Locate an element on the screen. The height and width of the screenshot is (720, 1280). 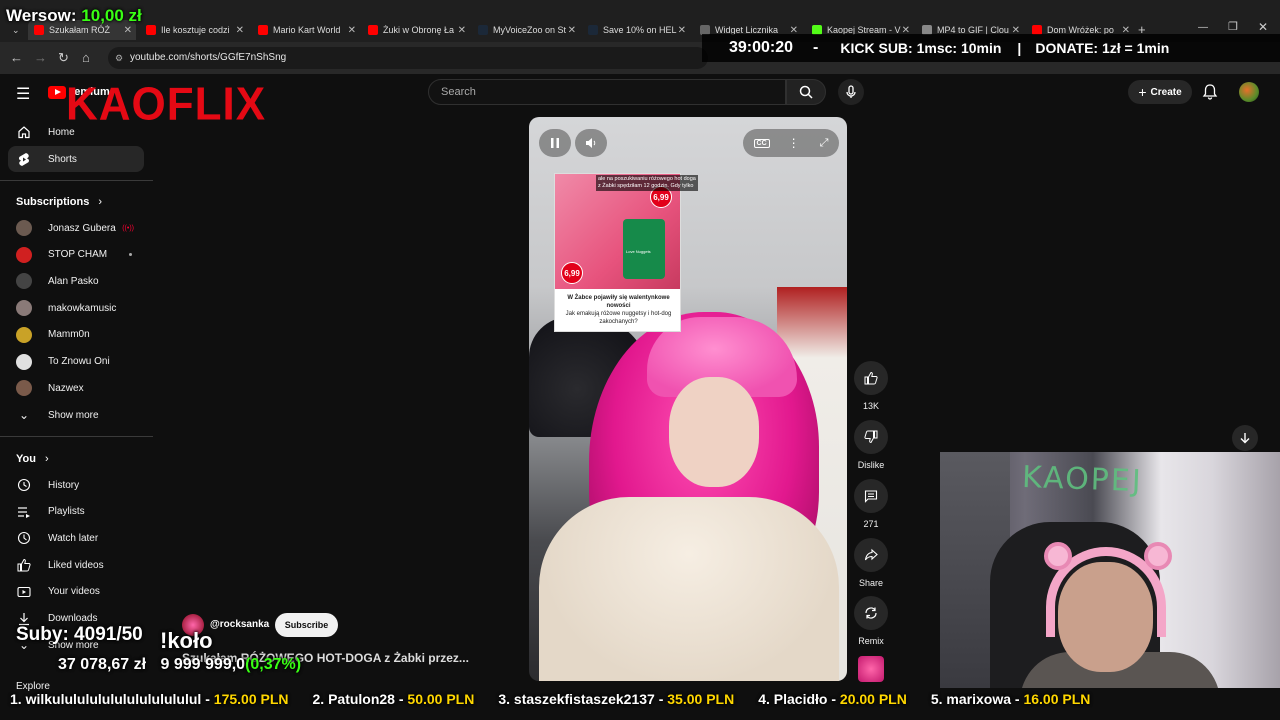
subscribe-button: Subscribe is located at coordinates (306, 625).